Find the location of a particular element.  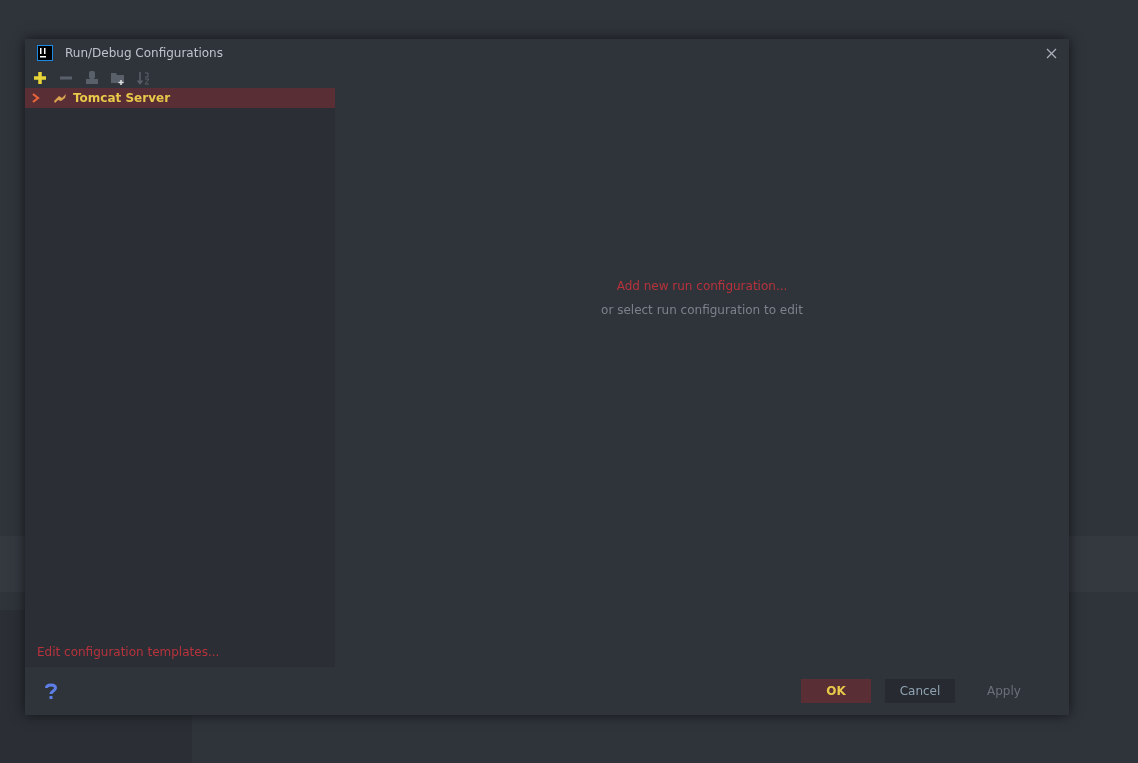

close-icon is located at coordinates (1051, 53).